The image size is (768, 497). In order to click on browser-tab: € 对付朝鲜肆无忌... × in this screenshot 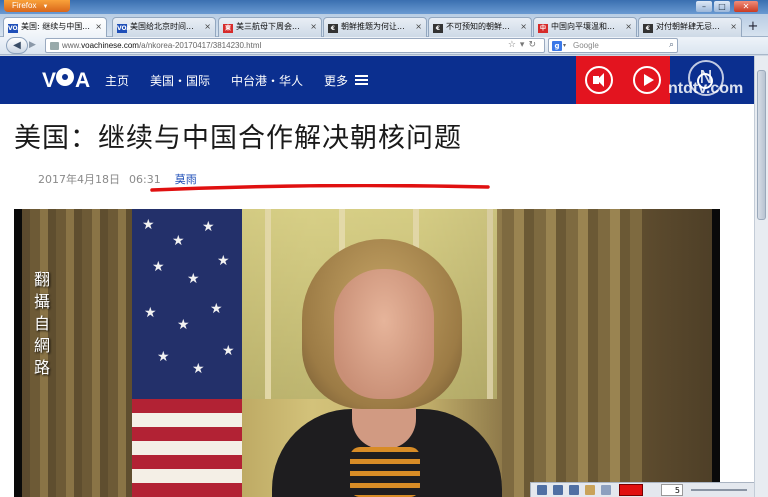, I will do `click(690, 27)`.